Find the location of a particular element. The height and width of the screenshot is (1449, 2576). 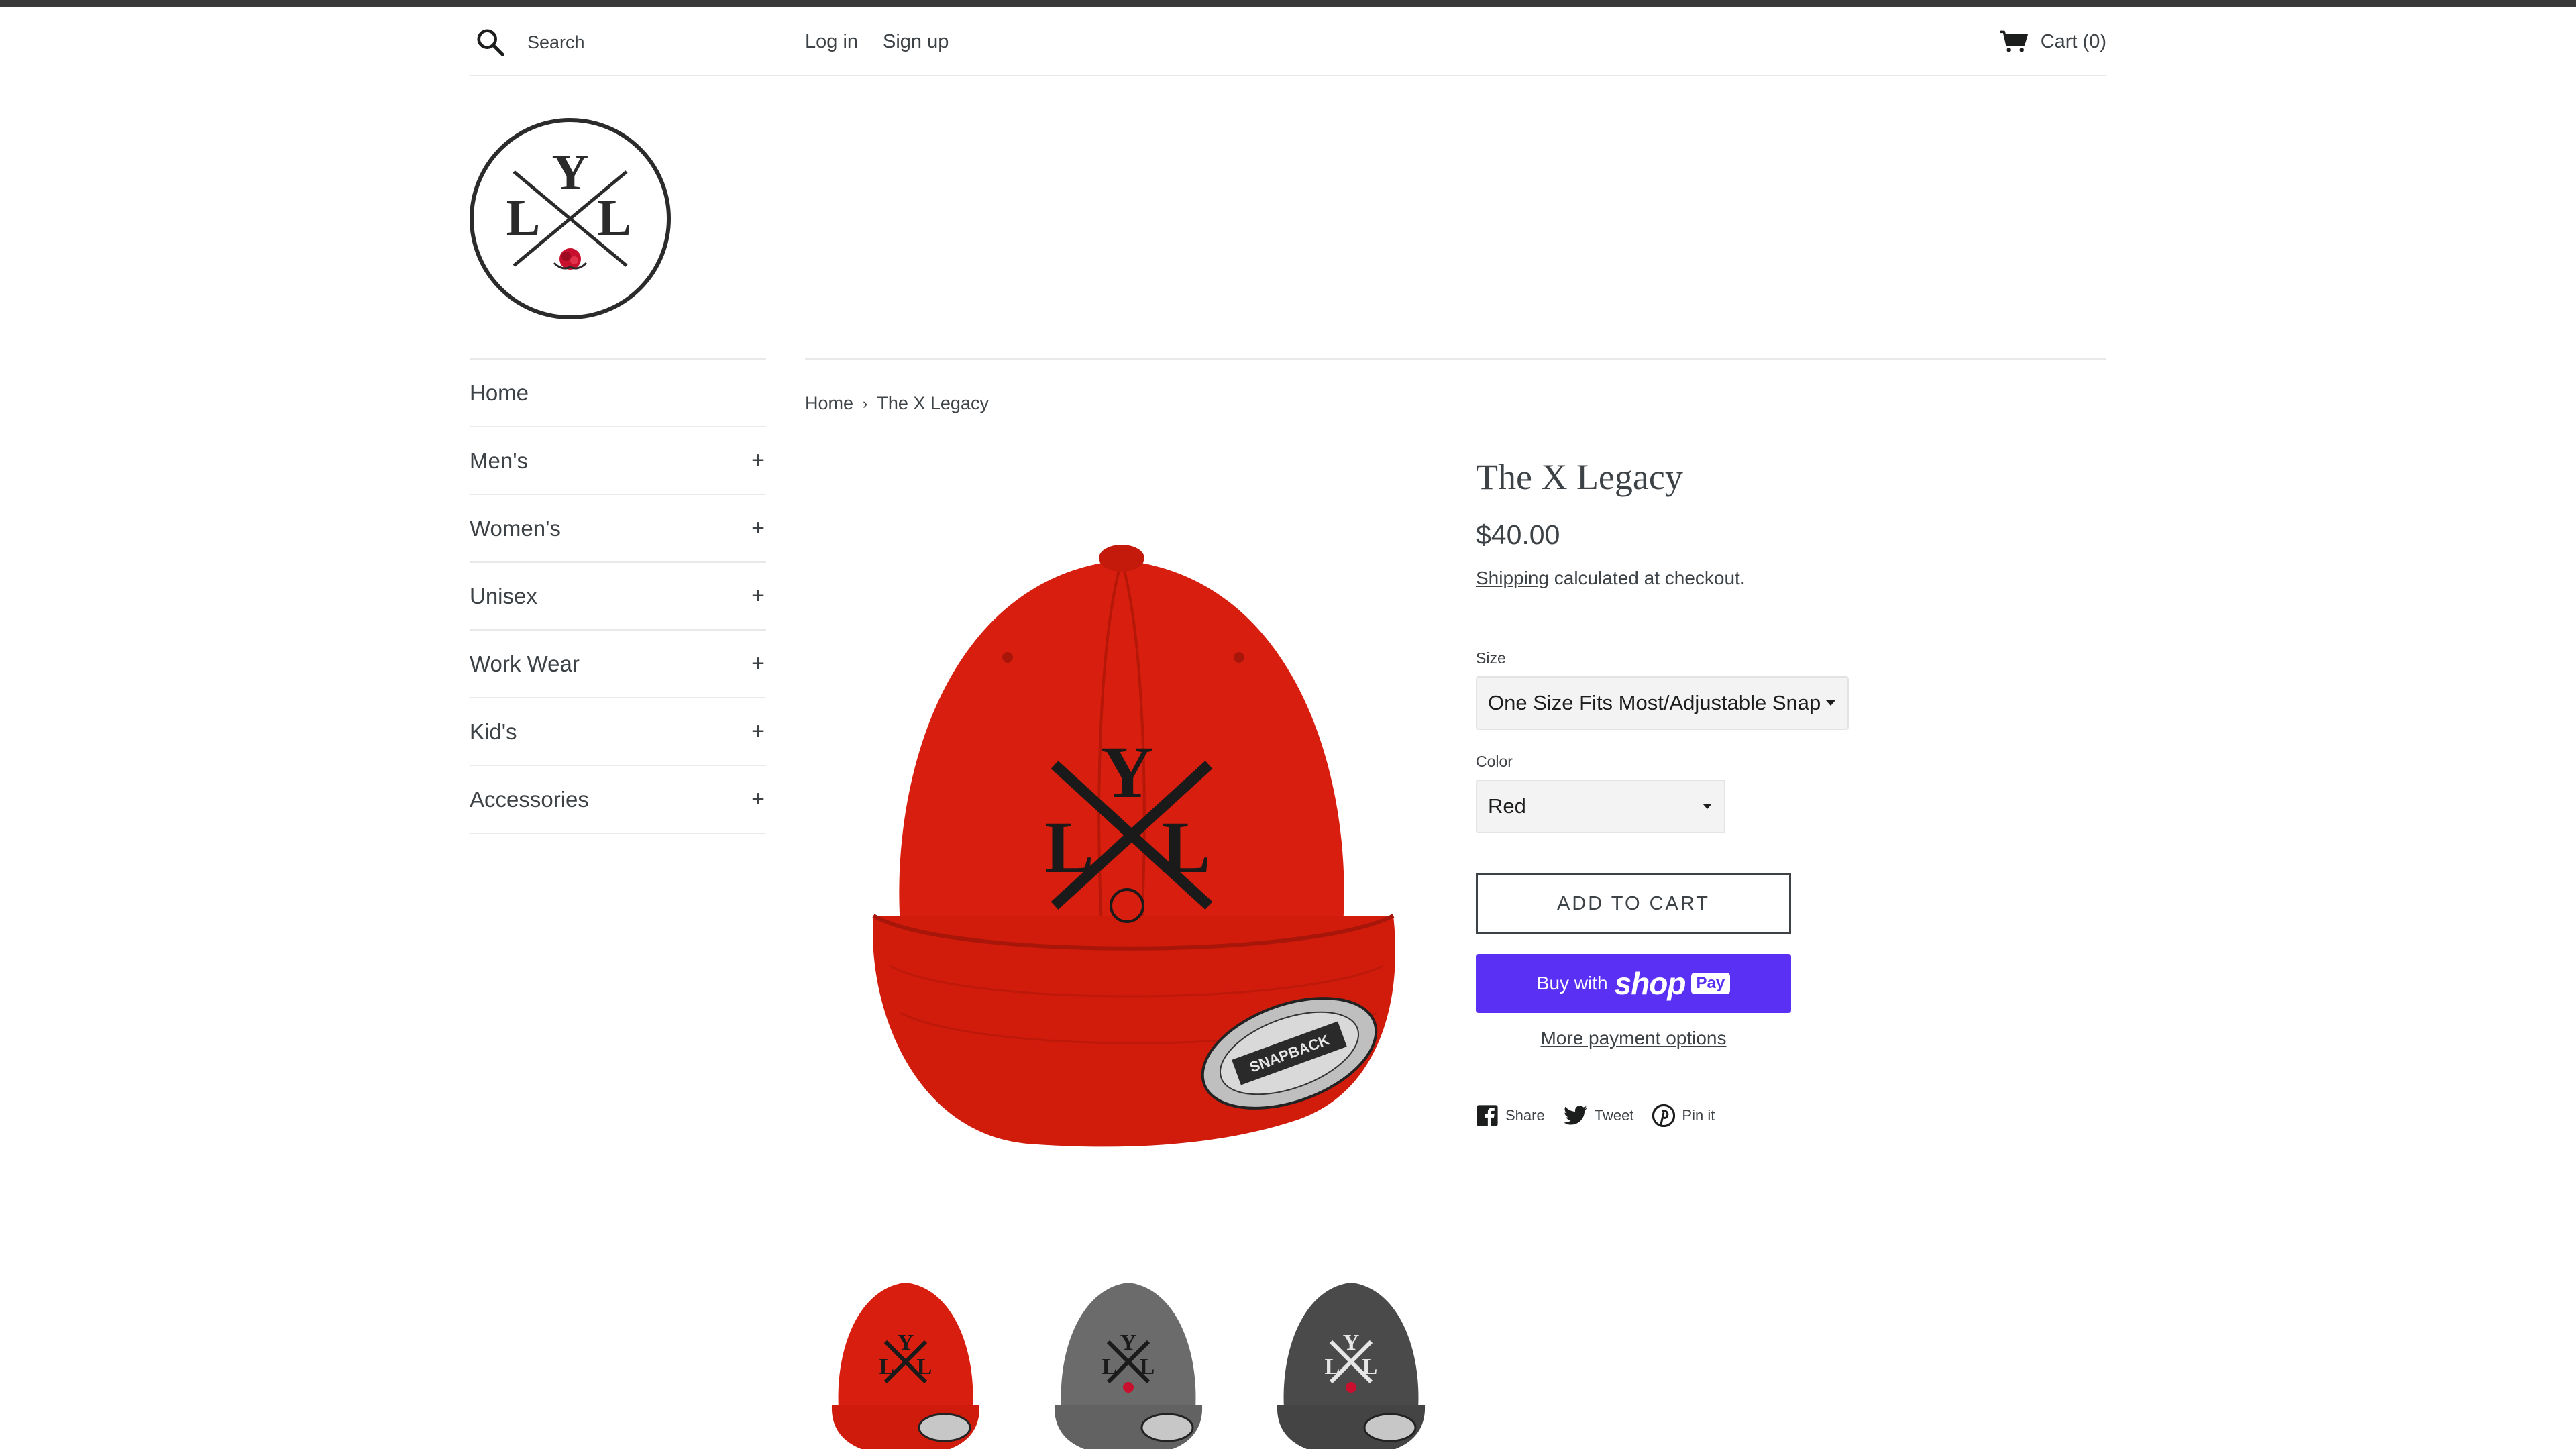

shop-pay-prefix: Buy with is located at coordinates (1572, 983).